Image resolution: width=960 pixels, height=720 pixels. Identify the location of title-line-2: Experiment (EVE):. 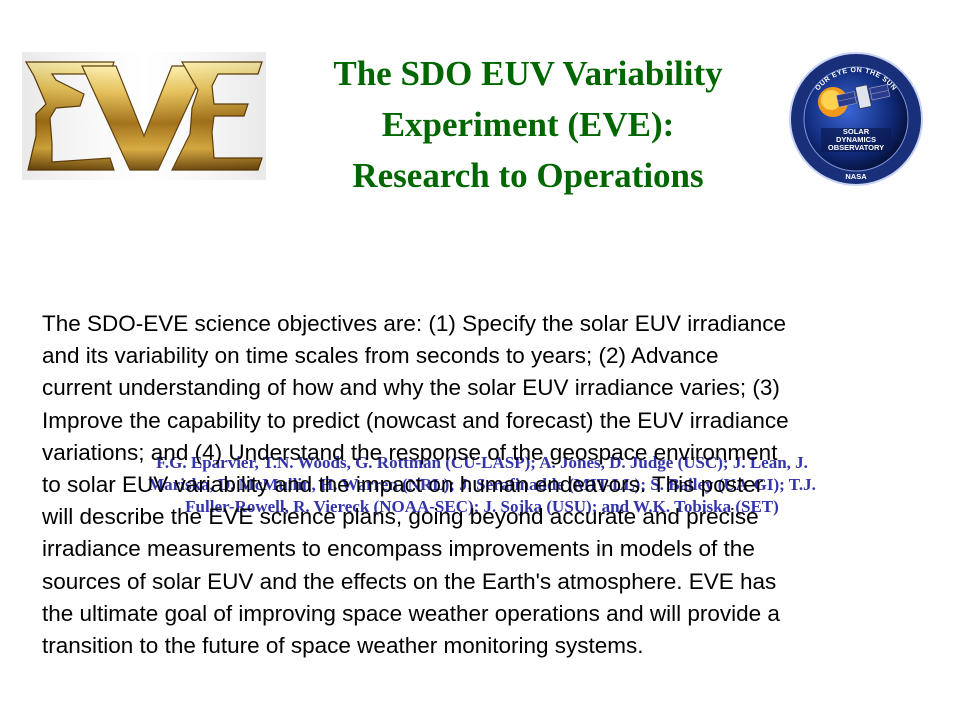
(528, 124).